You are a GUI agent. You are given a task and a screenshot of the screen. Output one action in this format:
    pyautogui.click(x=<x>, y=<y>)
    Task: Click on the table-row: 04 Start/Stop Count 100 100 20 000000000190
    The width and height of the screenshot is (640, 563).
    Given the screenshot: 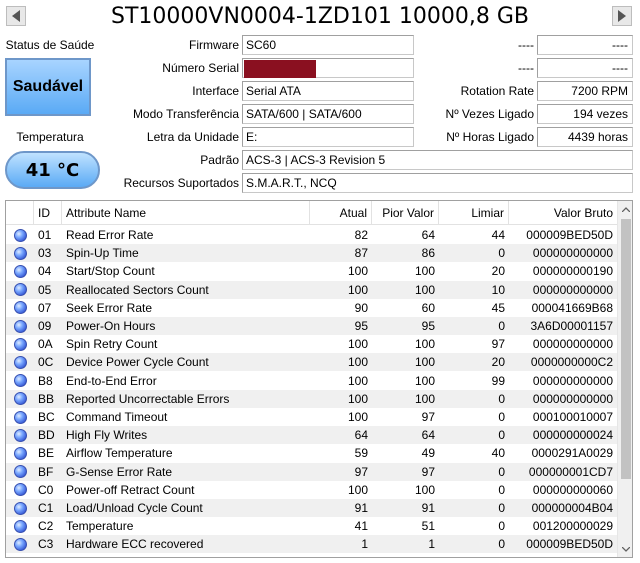 What is the action you would take?
    pyautogui.click(x=311, y=271)
    